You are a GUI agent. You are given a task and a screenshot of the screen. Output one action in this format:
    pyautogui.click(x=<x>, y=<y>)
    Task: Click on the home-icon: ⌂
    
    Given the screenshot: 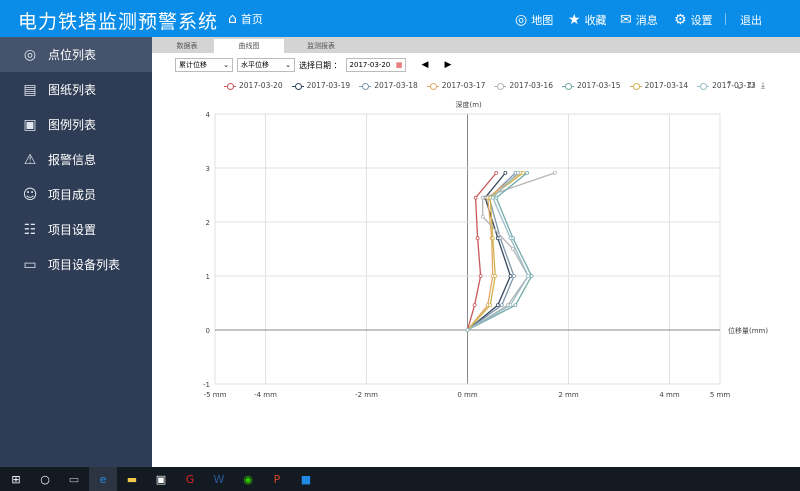 What is the action you would take?
    pyautogui.click(x=232, y=19)
    